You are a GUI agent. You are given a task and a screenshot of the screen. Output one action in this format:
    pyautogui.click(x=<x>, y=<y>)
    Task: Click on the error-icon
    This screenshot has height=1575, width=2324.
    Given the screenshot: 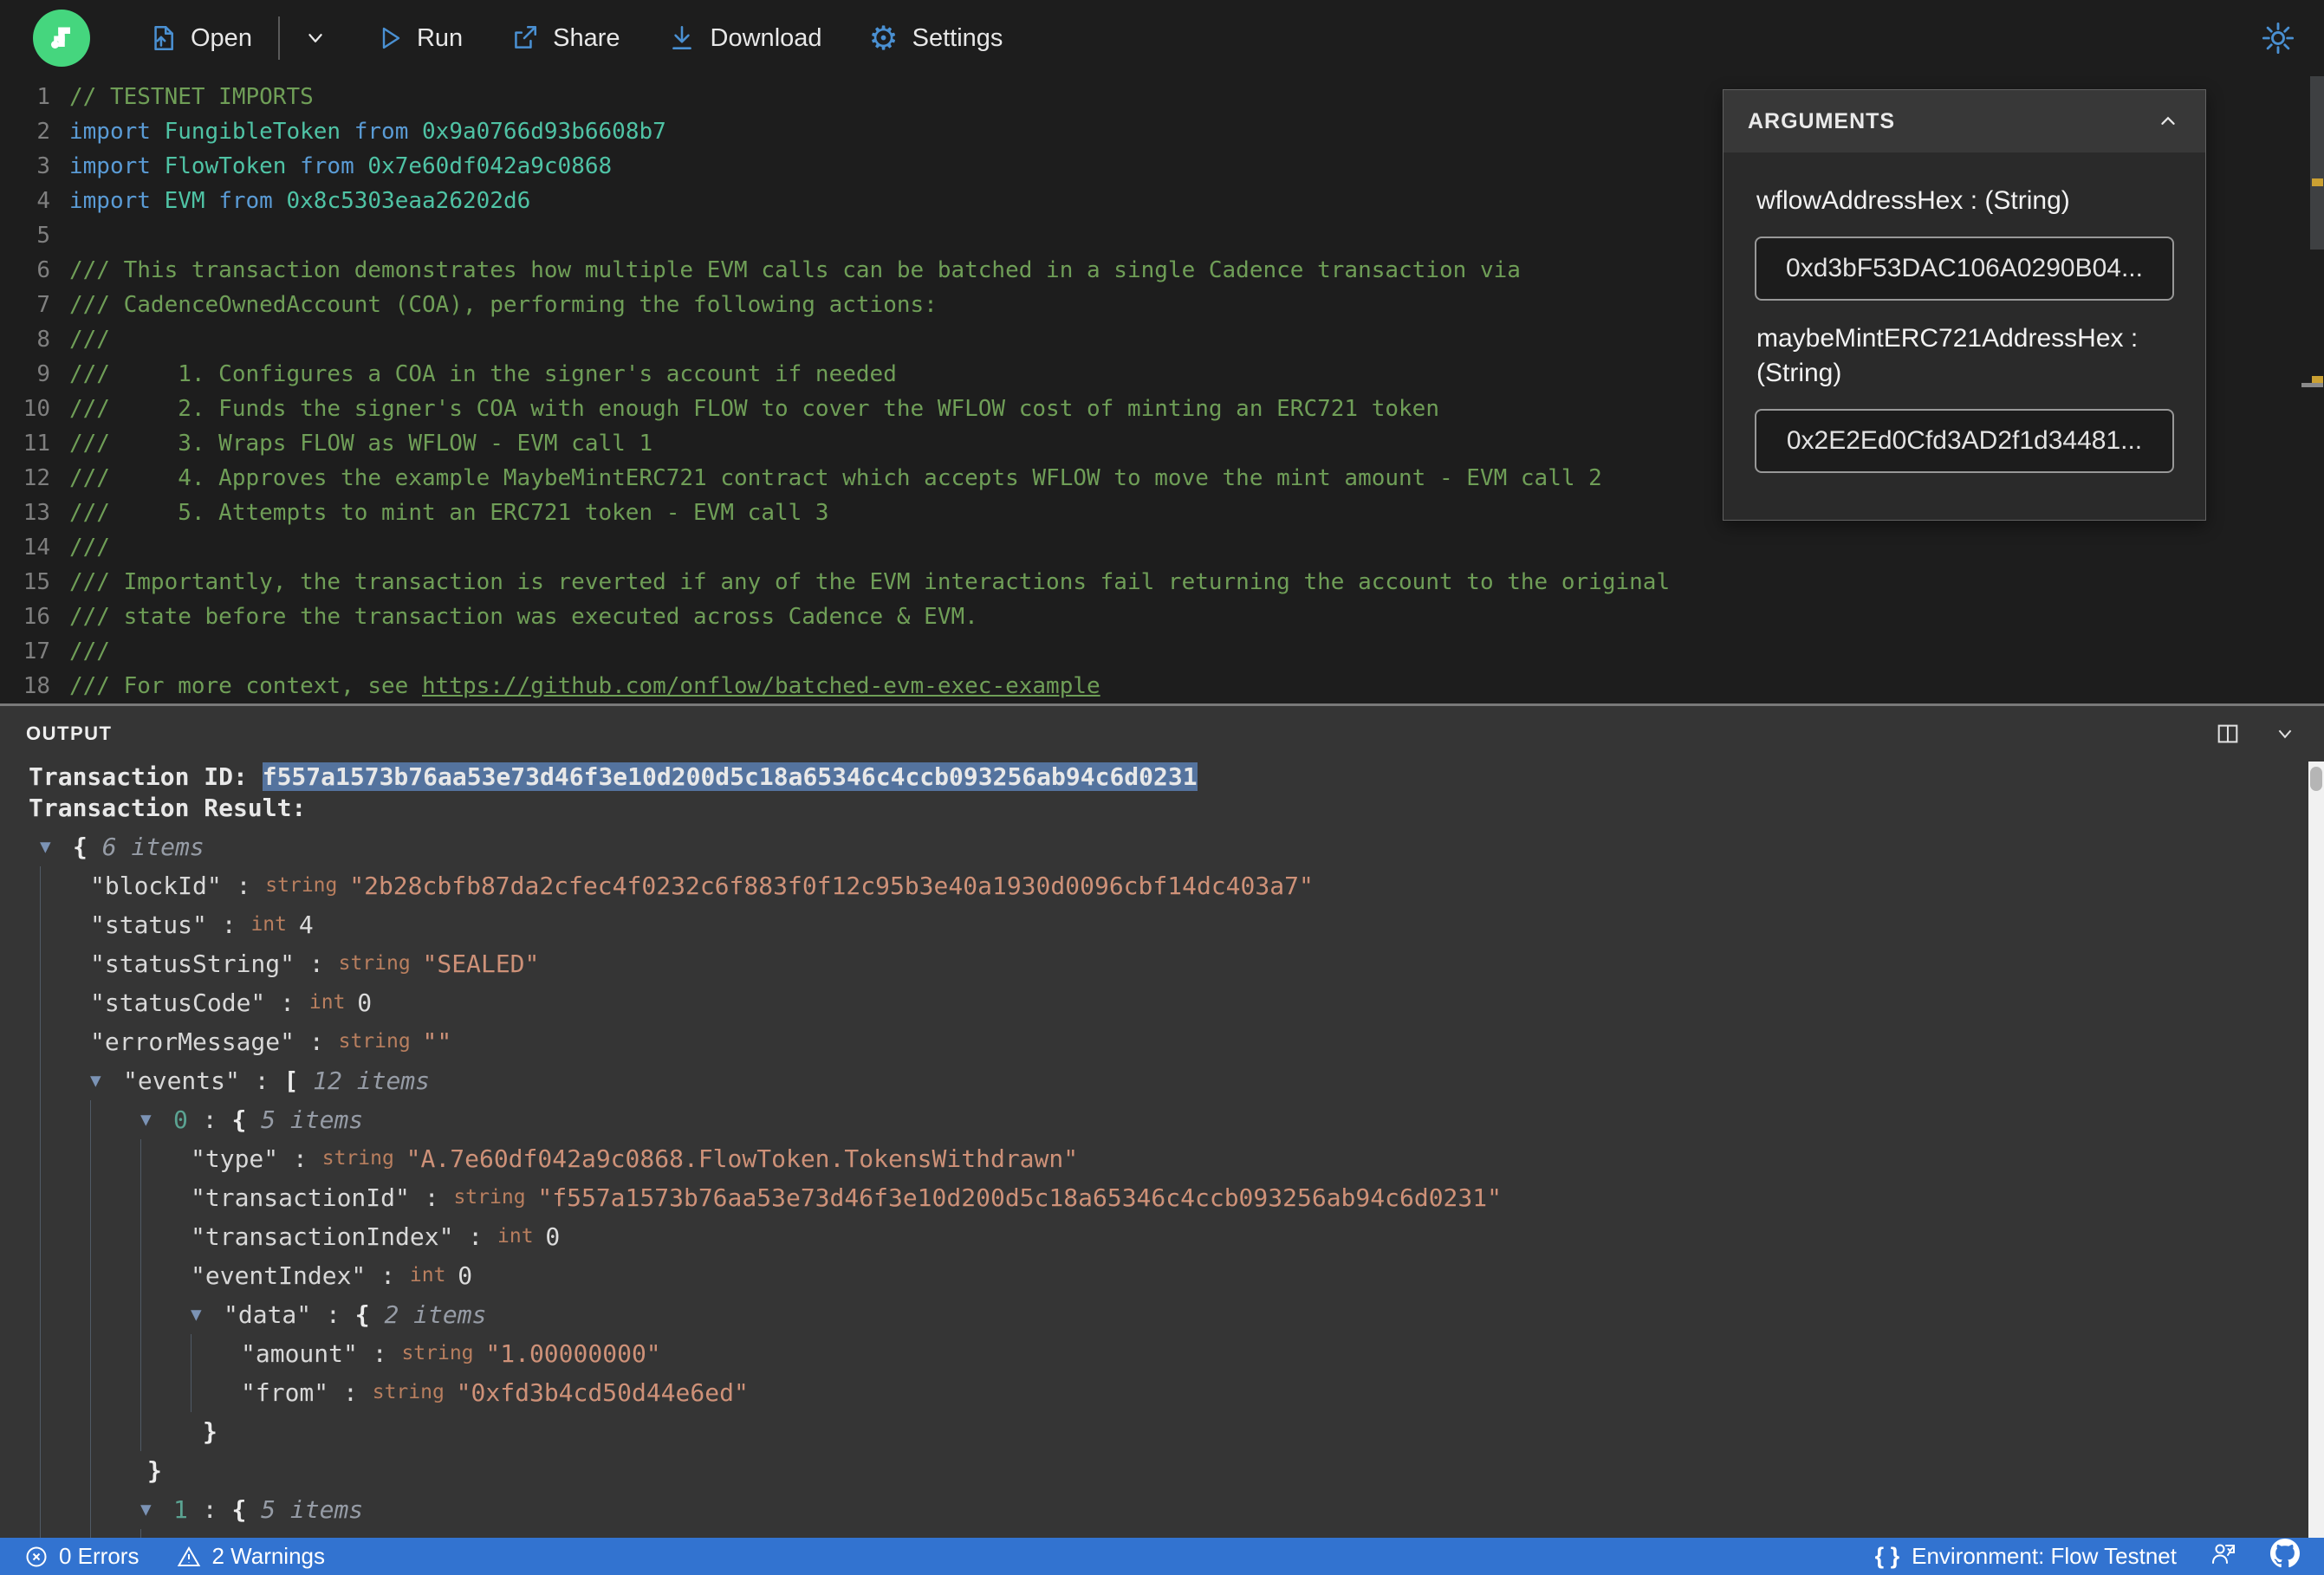 What is the action you would take?
    pyautogui.click(x=36, y=1556)
    